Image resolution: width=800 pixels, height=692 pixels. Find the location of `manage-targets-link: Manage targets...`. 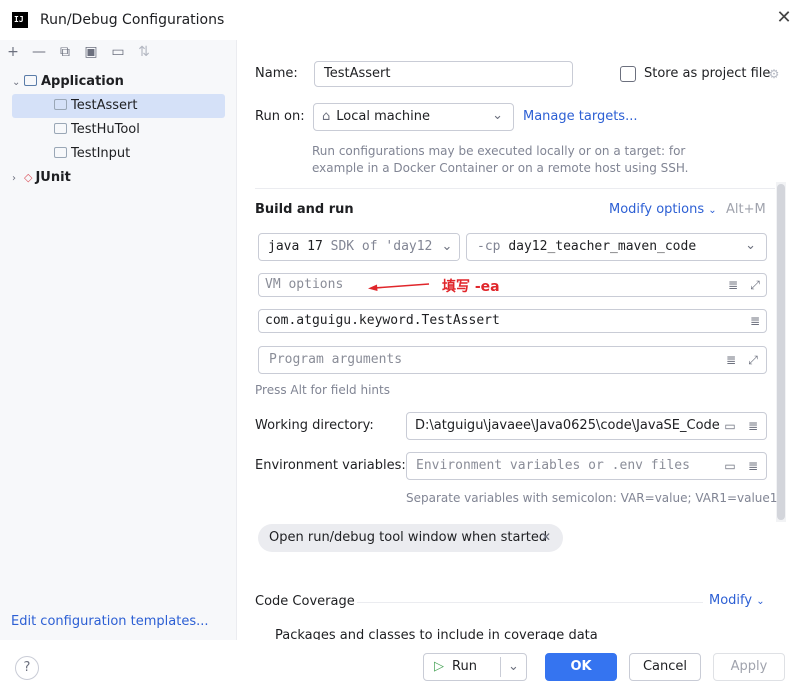

manage-targets-link: Manage targets... is located at coordinates (580, 116).